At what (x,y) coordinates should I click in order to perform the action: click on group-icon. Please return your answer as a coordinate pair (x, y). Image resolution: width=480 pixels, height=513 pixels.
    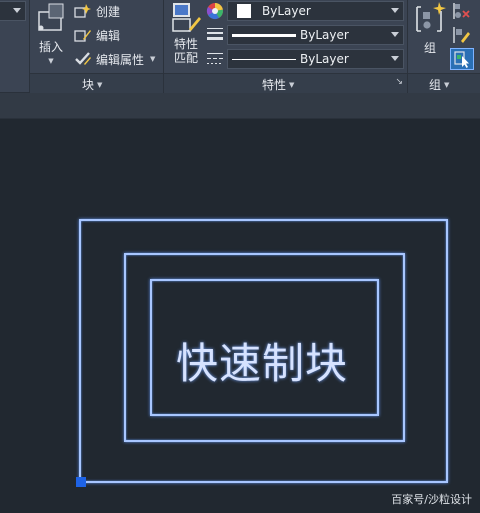
    Looking at the image, I should click on (431, 17).